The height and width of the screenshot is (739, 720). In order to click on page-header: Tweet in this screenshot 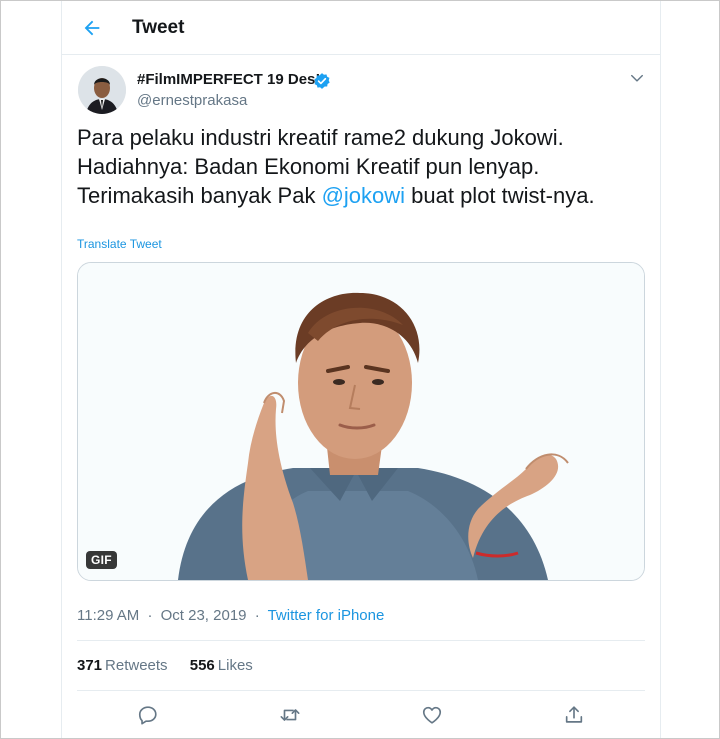, I will do `click(361, 28)`.